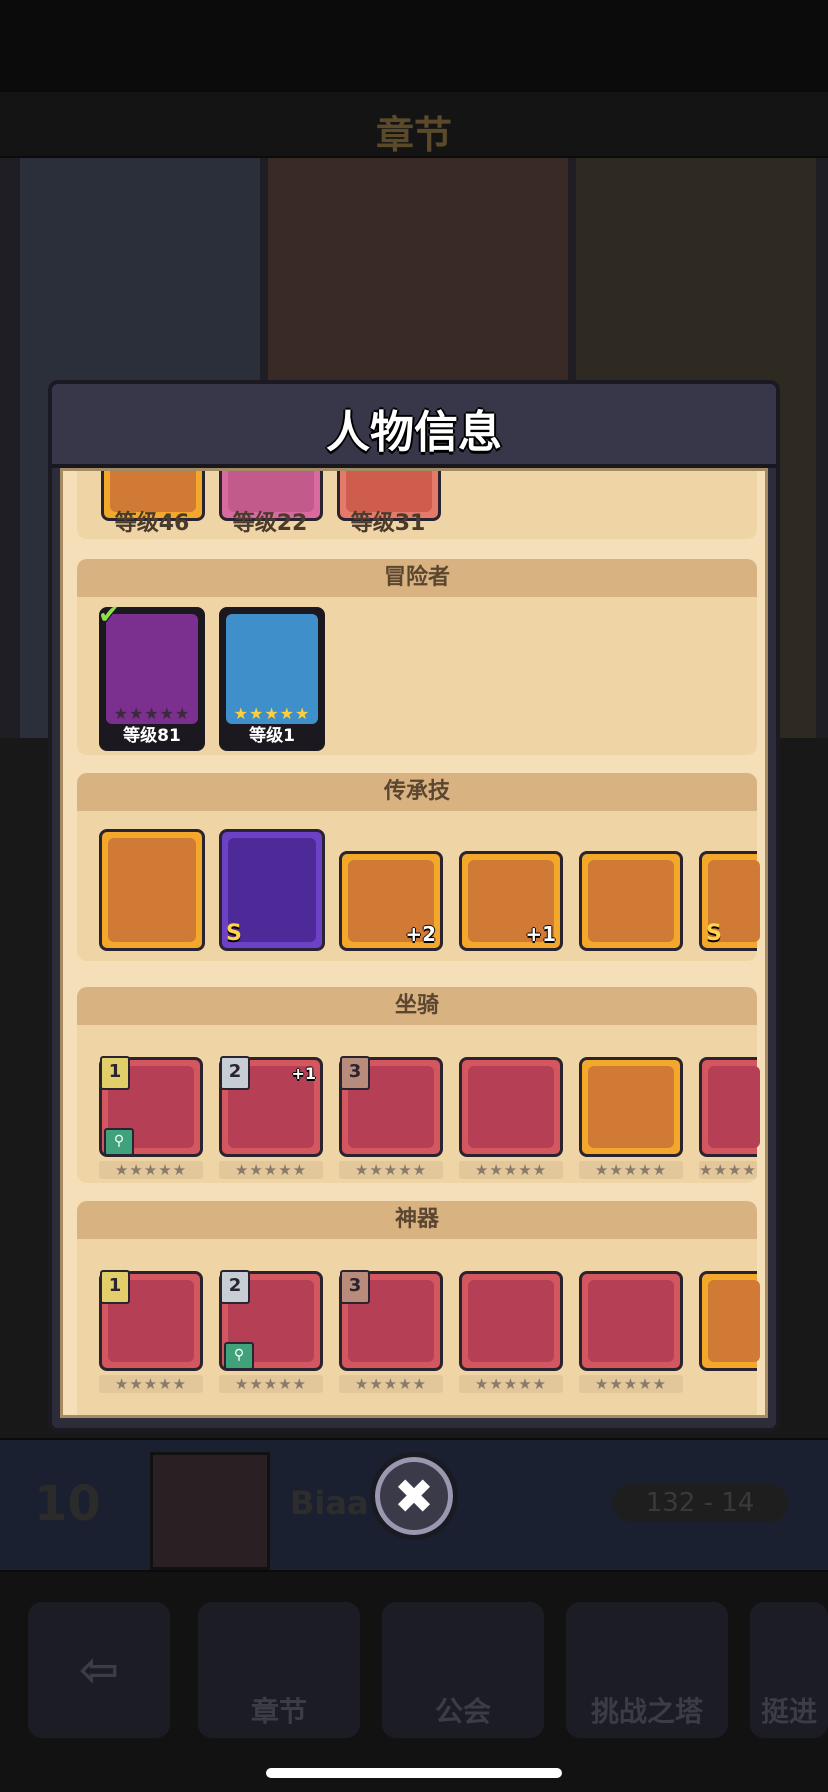  I want to click on ice-sword-icon: 2 ⚲, so click(271, 1320).